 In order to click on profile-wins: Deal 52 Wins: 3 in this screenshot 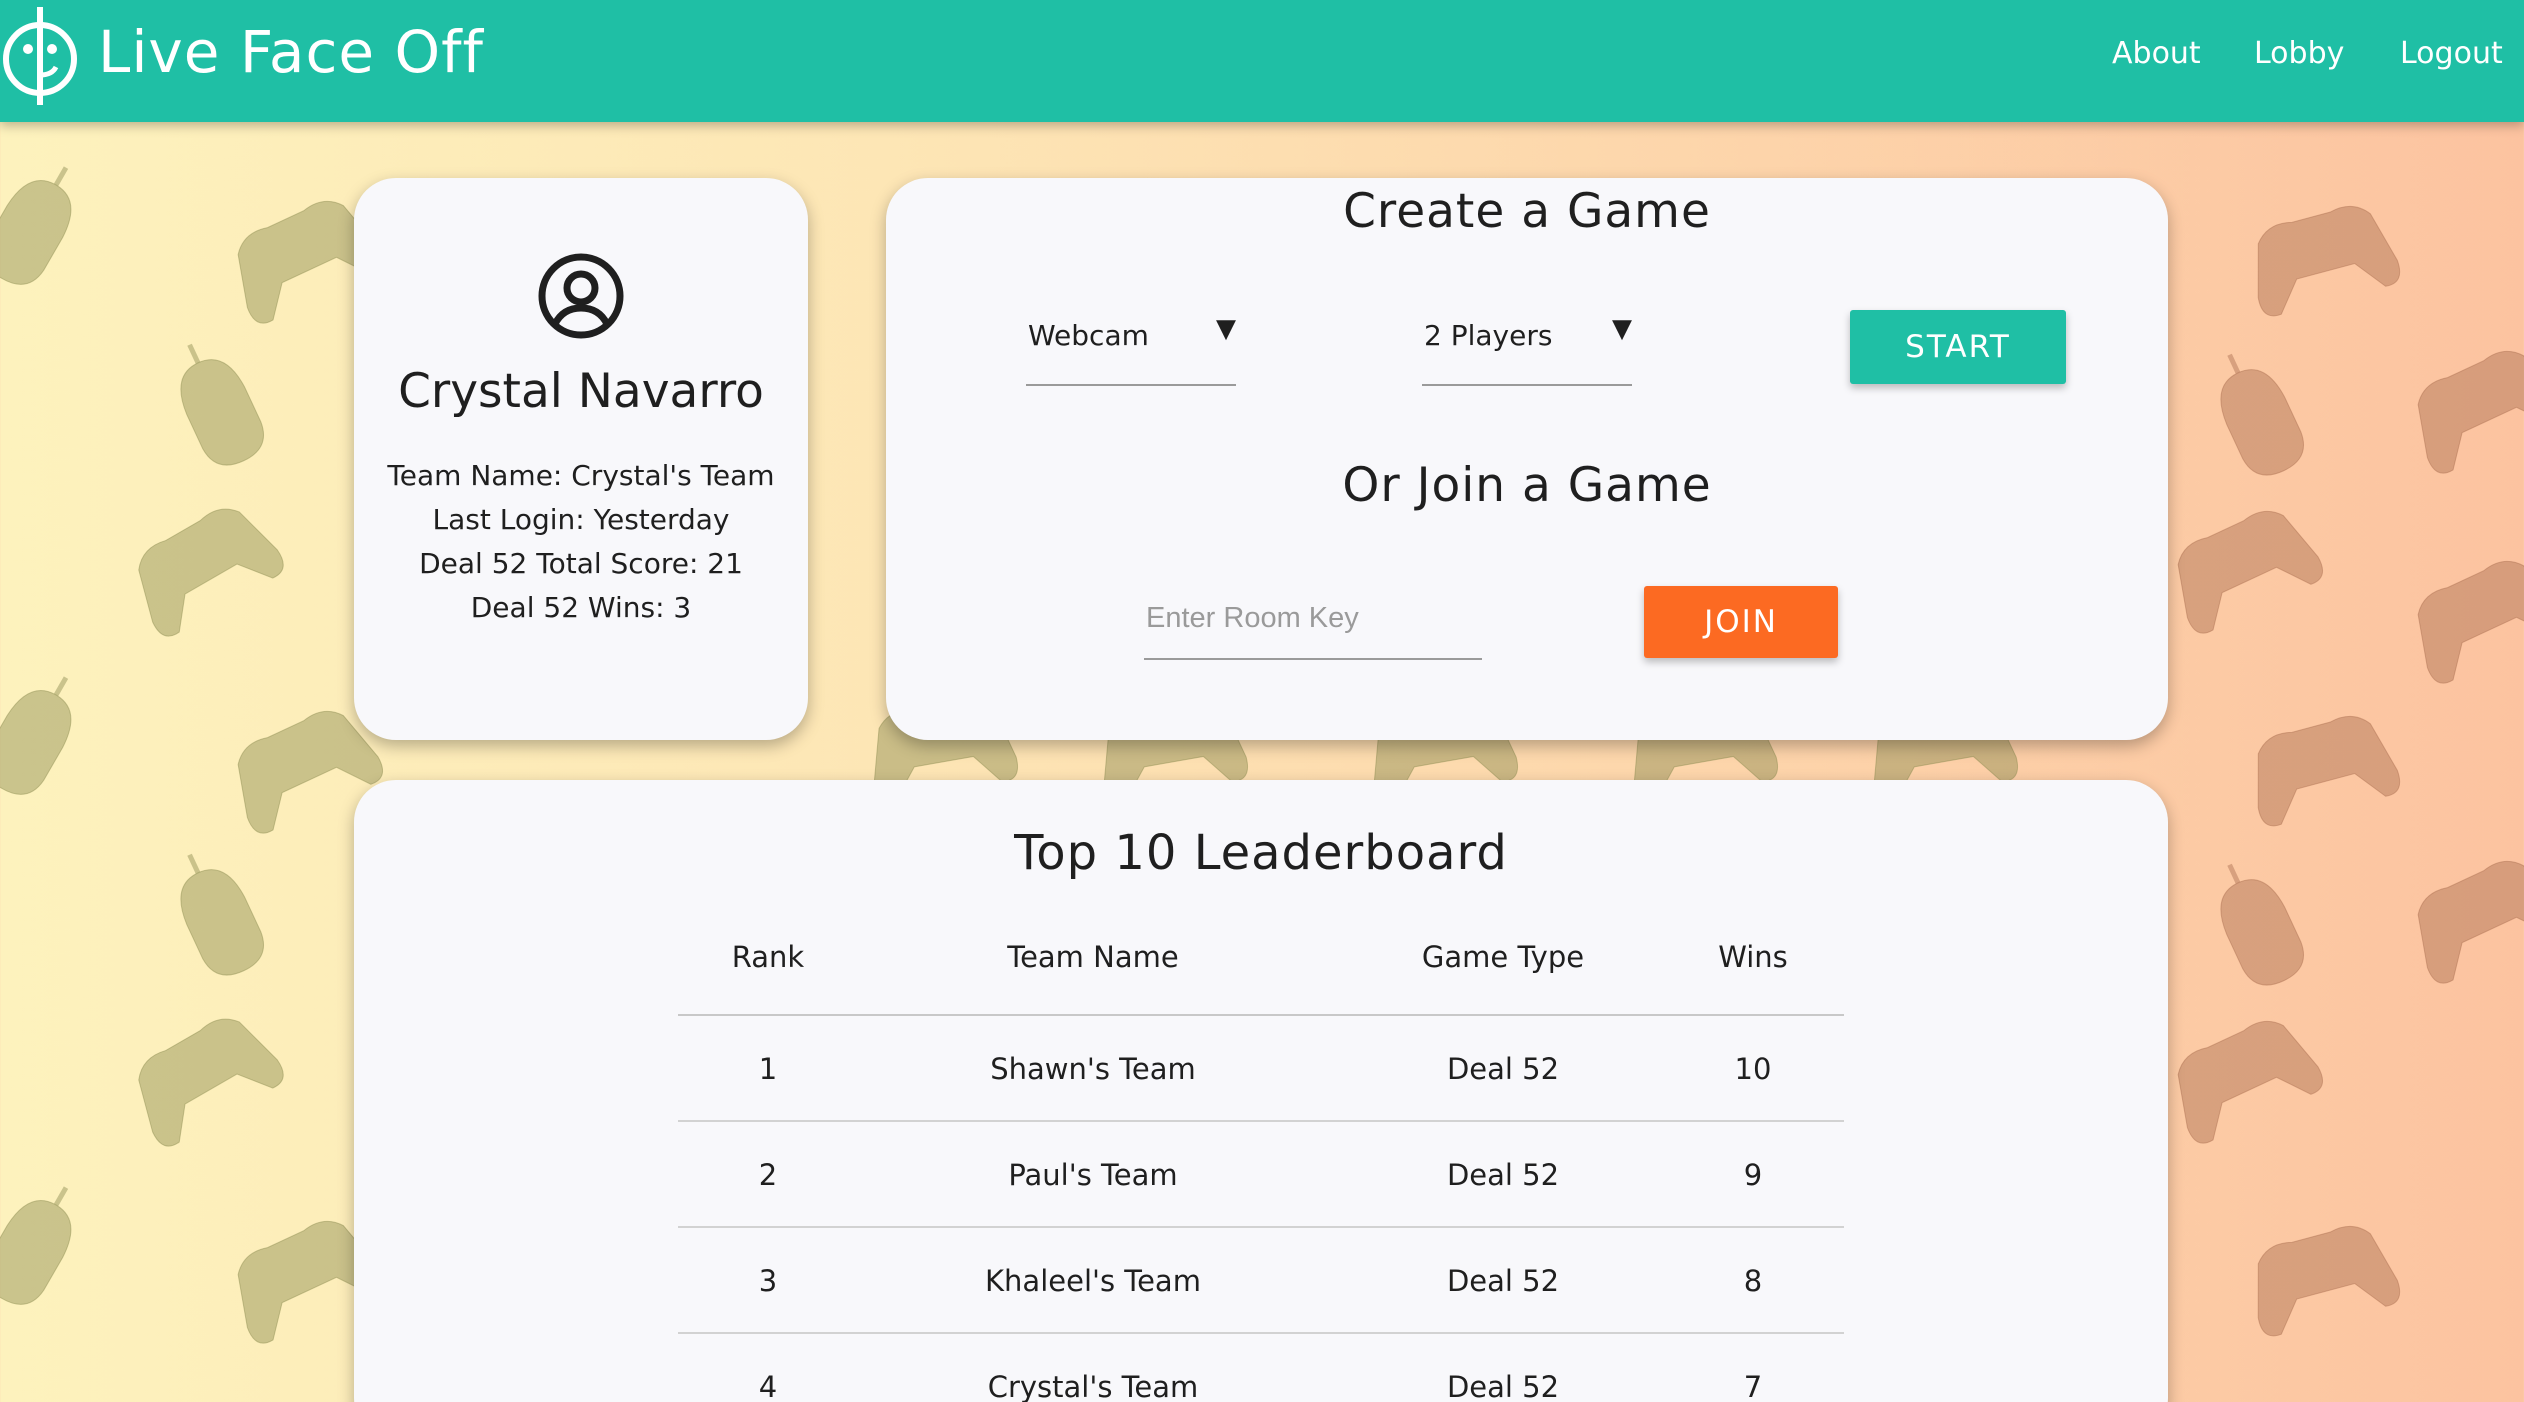, I will do `click(581, 607)`.